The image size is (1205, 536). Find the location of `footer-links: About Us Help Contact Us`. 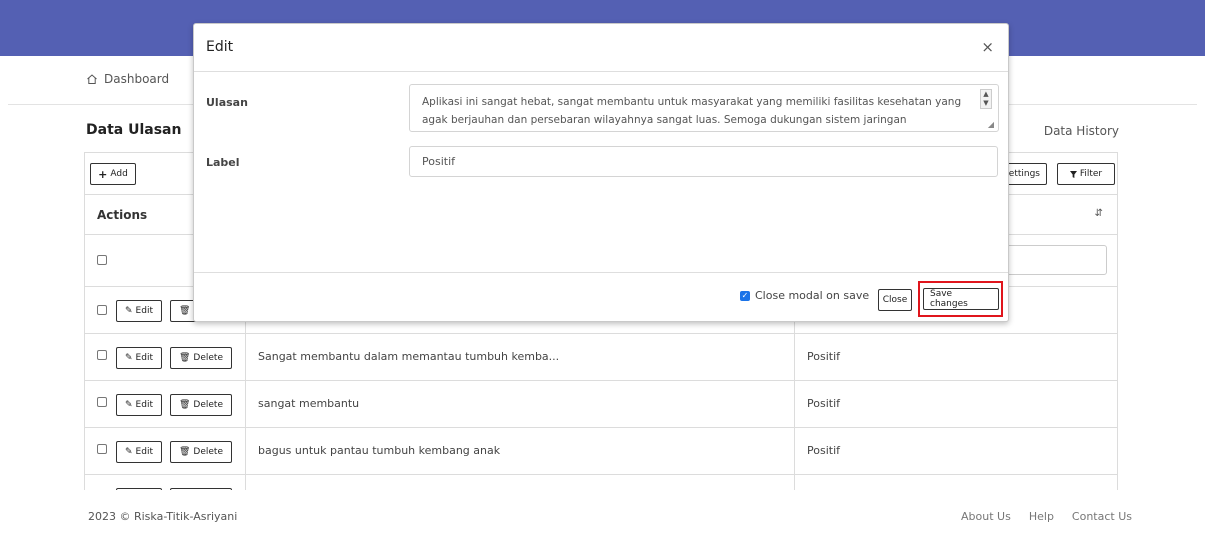

footer-links: About Us Help Contact Us is located at coordinates (1046, 516).